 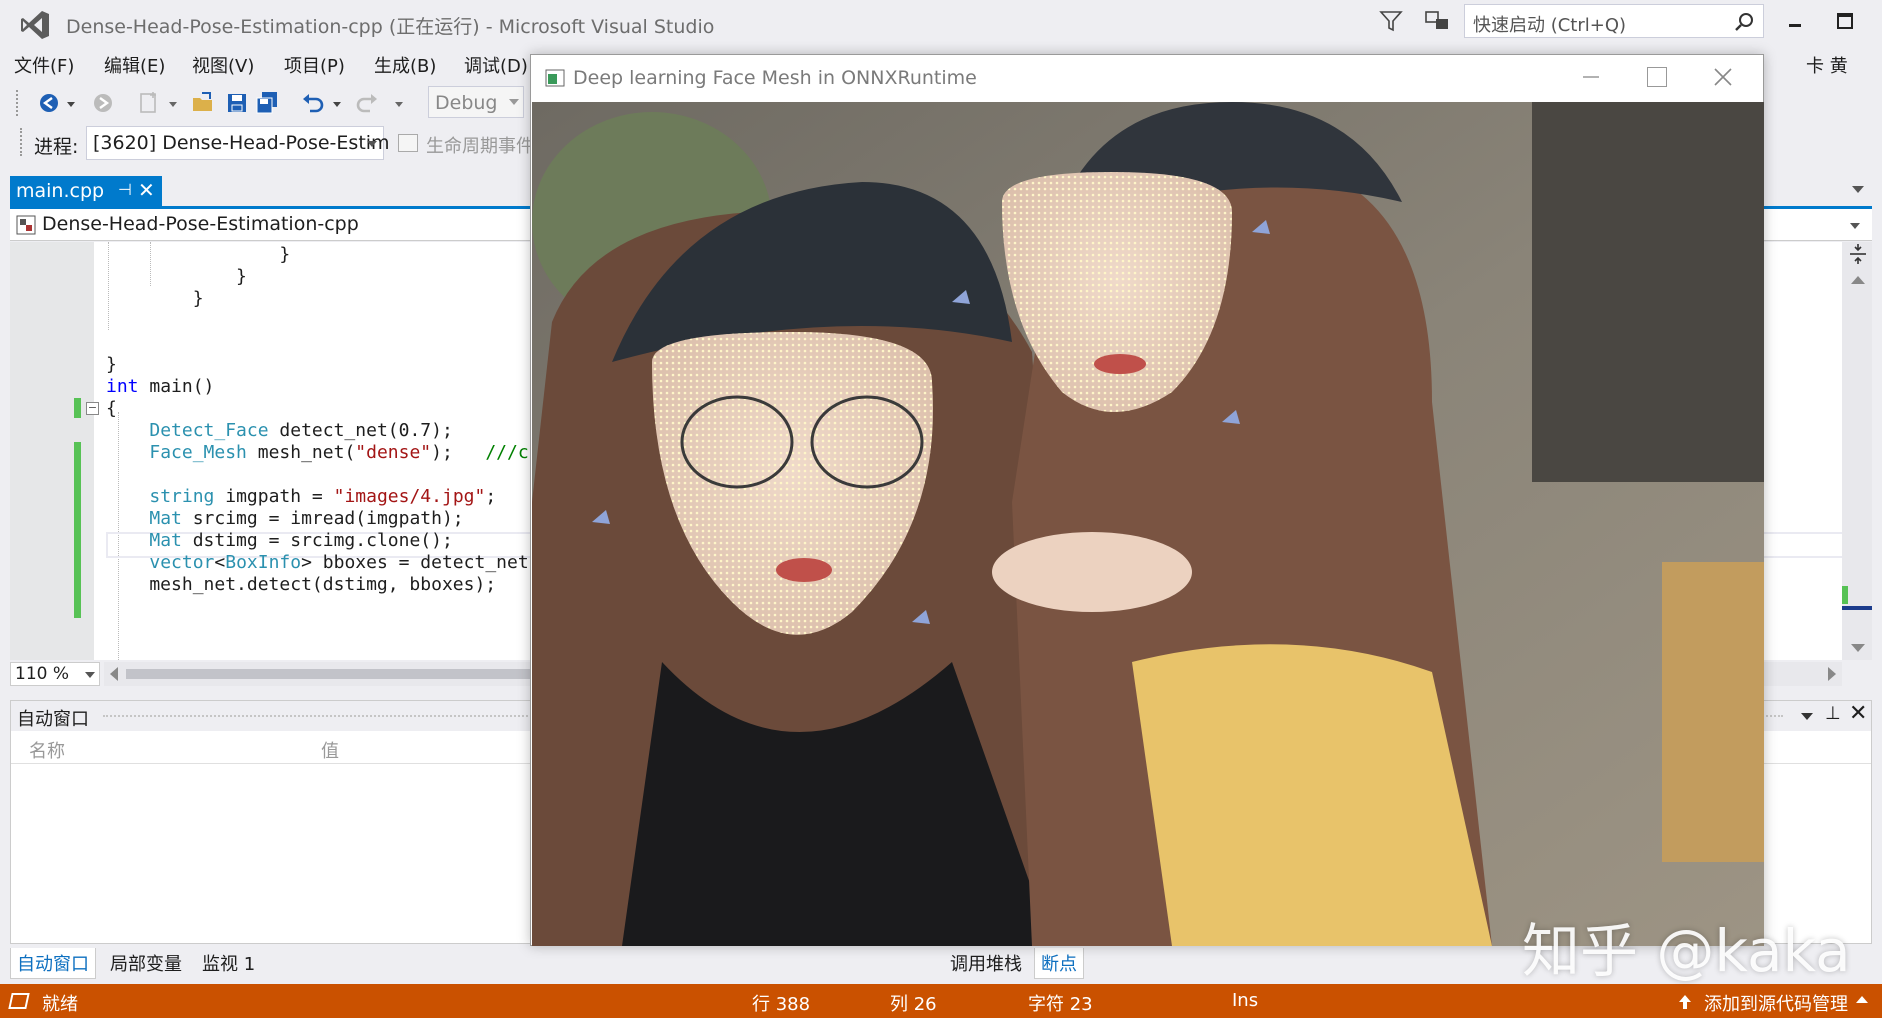 What do you see at coordinates (220, 562) in the screenshot?
I see `code-token: <` at bounding box center [220, 562].